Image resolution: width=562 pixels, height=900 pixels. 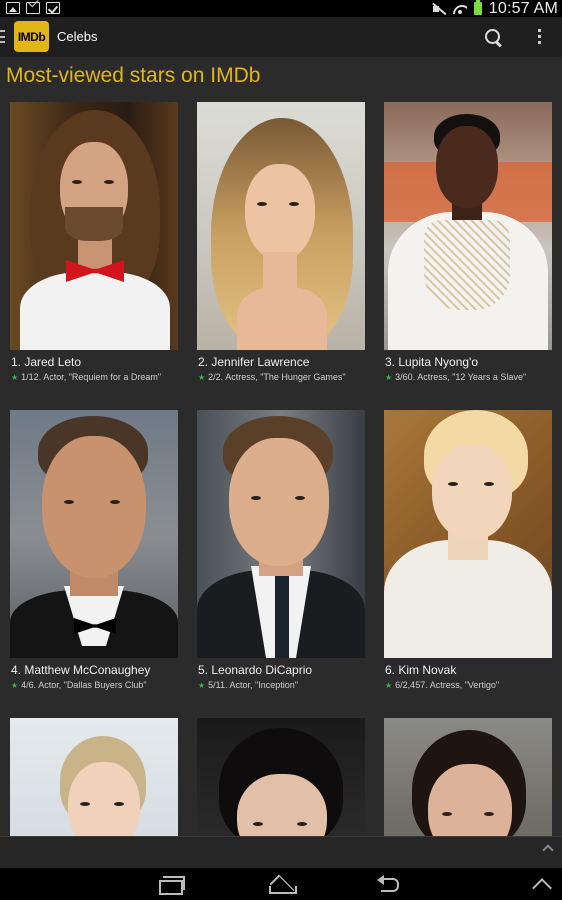 I want to click on mute-icon, so click(x=439, y=9).